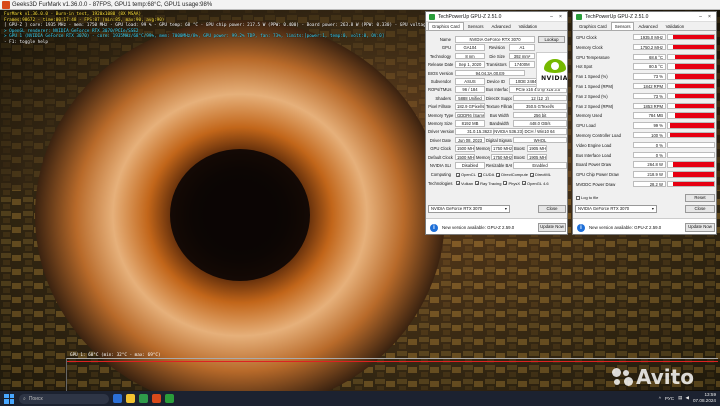 The height and width of the screenshot is (406, 720). What do you see at coordinates (649, 105) in the screenshot?
I see `sensor-value: 1853 RPM` at bounding box center [649, 105].